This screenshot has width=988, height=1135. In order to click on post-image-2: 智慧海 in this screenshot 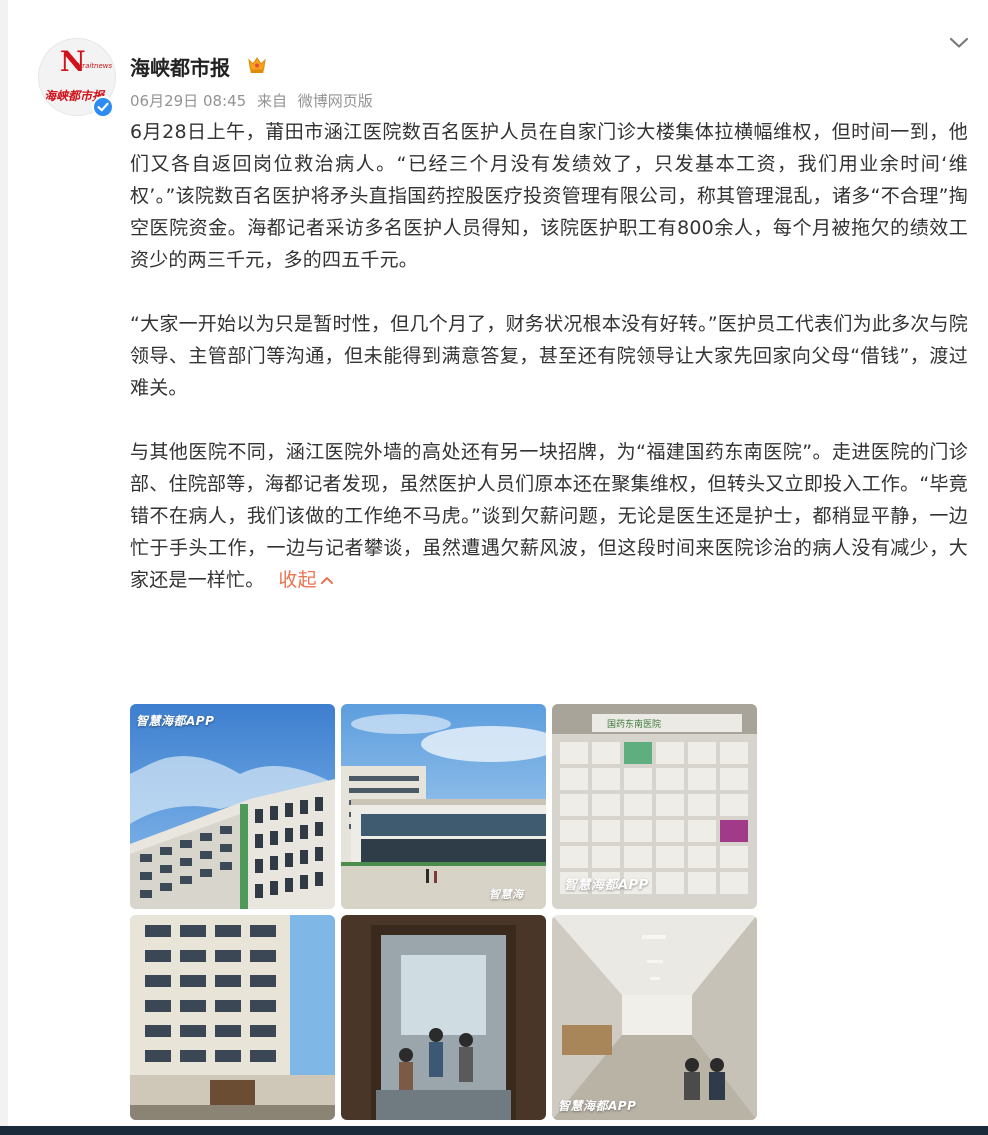, I will do `click(443, 806)`.